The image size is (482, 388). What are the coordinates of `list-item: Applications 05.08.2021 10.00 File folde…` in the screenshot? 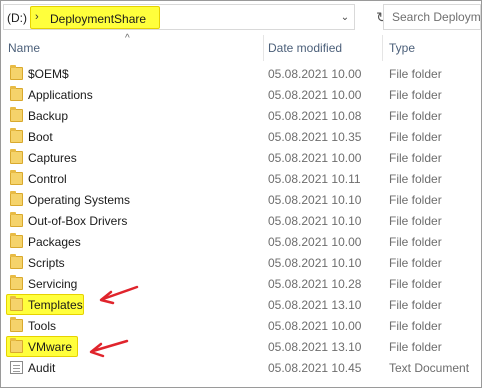 It's located at (241, 94).